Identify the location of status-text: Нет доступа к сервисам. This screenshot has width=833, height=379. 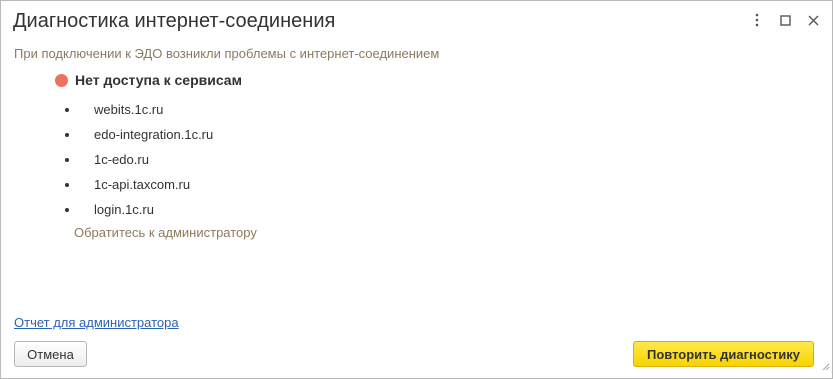
(158, 80).